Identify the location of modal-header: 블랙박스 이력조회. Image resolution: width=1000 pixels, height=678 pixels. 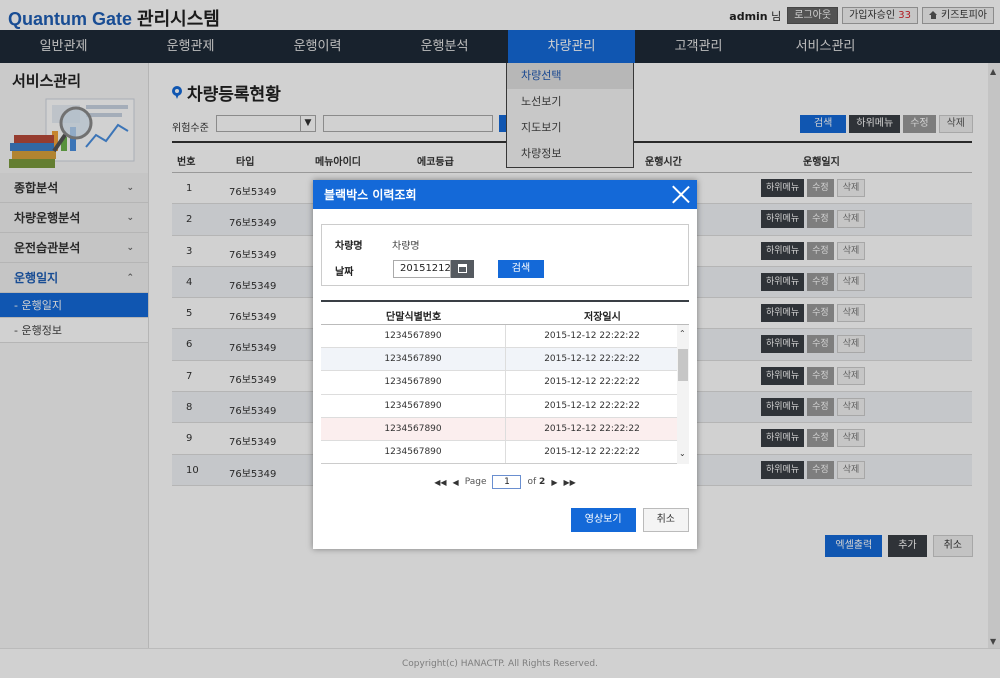
(505, 194).